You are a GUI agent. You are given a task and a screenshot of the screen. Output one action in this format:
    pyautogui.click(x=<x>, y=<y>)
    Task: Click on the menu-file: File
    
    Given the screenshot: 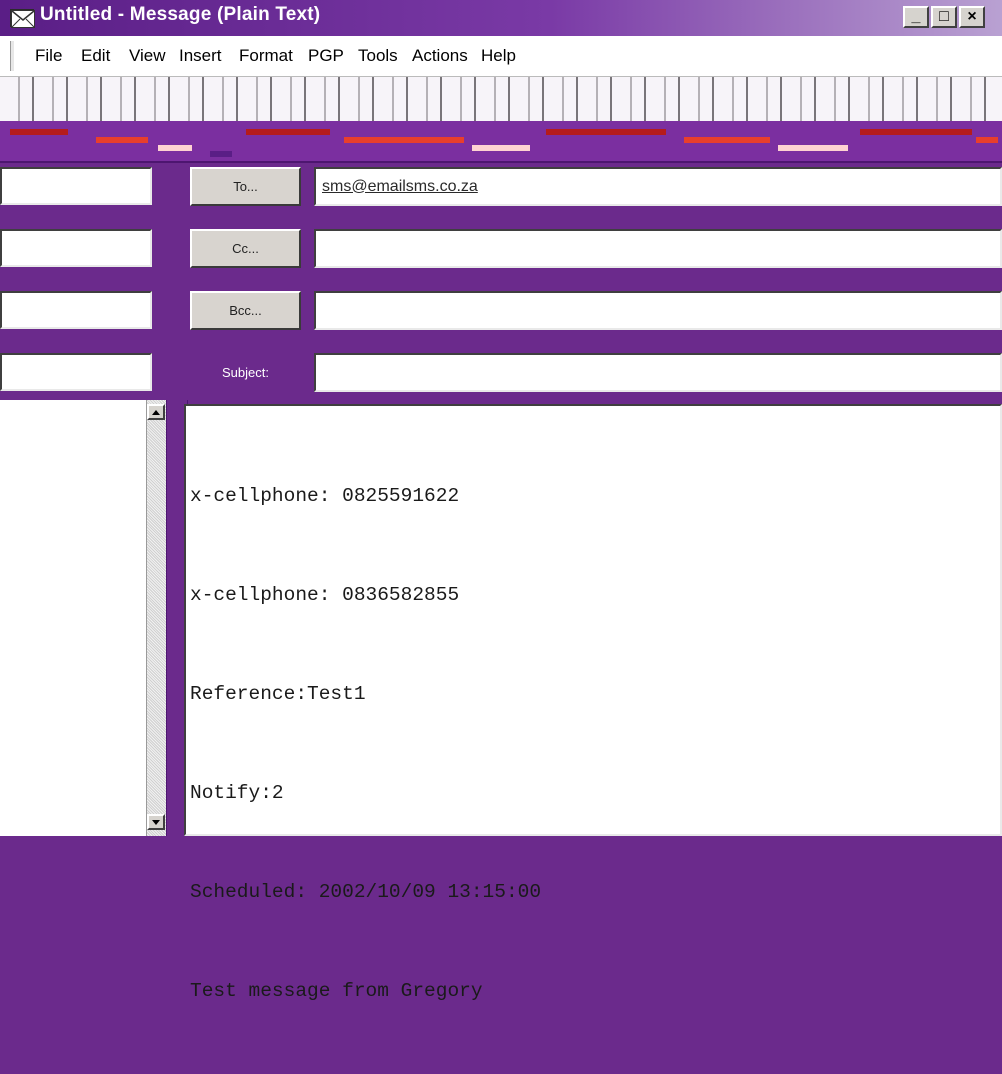 What is the action you would take?
    pyautogui.click(x=48, y=56)
    